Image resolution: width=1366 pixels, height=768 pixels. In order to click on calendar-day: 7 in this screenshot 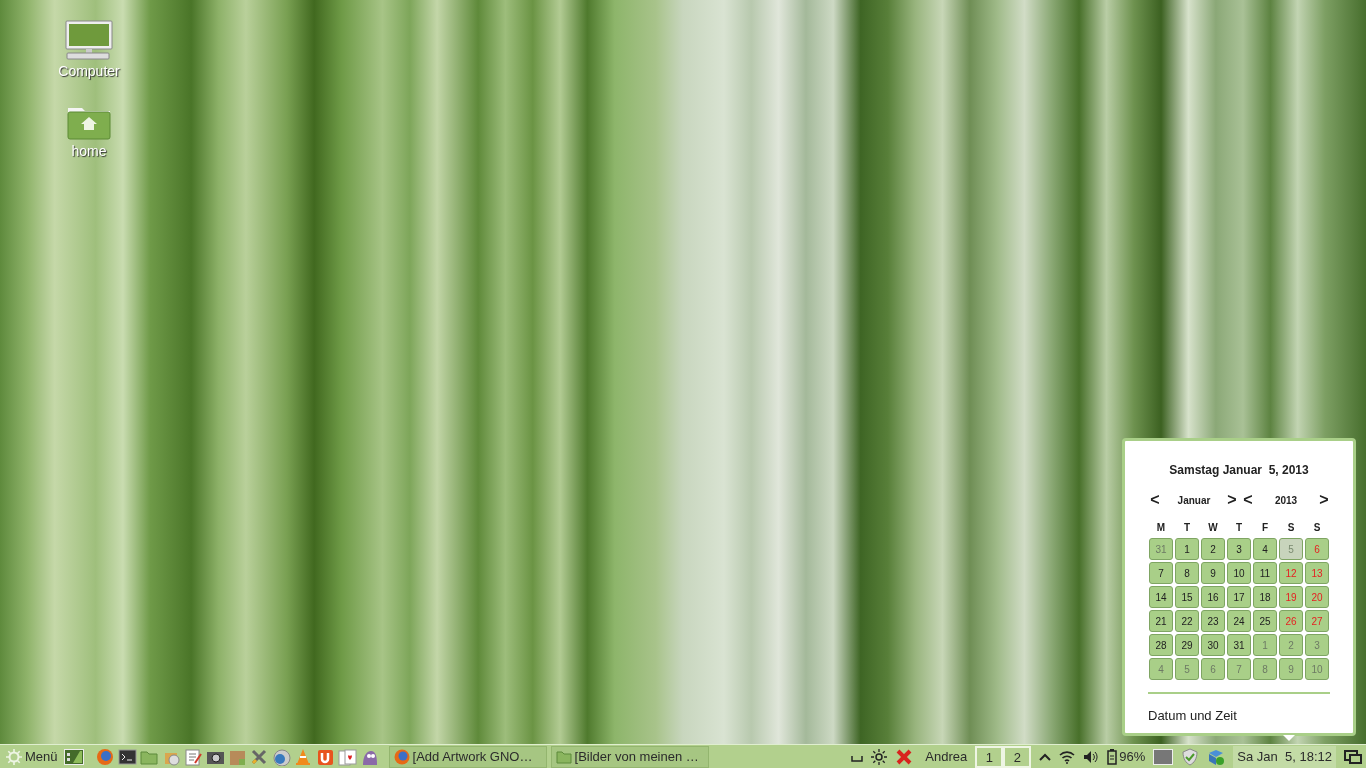, I will do `click(1161, 573)`.